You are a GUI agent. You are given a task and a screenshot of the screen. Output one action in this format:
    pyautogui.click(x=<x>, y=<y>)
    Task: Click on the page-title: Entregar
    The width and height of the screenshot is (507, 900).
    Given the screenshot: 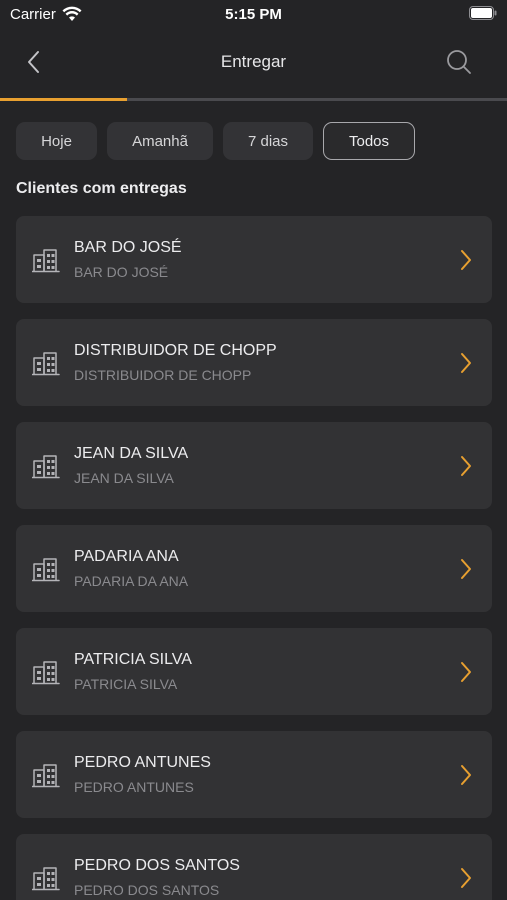 What is the action you would take?
    pyautogui.click(x=253, y=61)
    